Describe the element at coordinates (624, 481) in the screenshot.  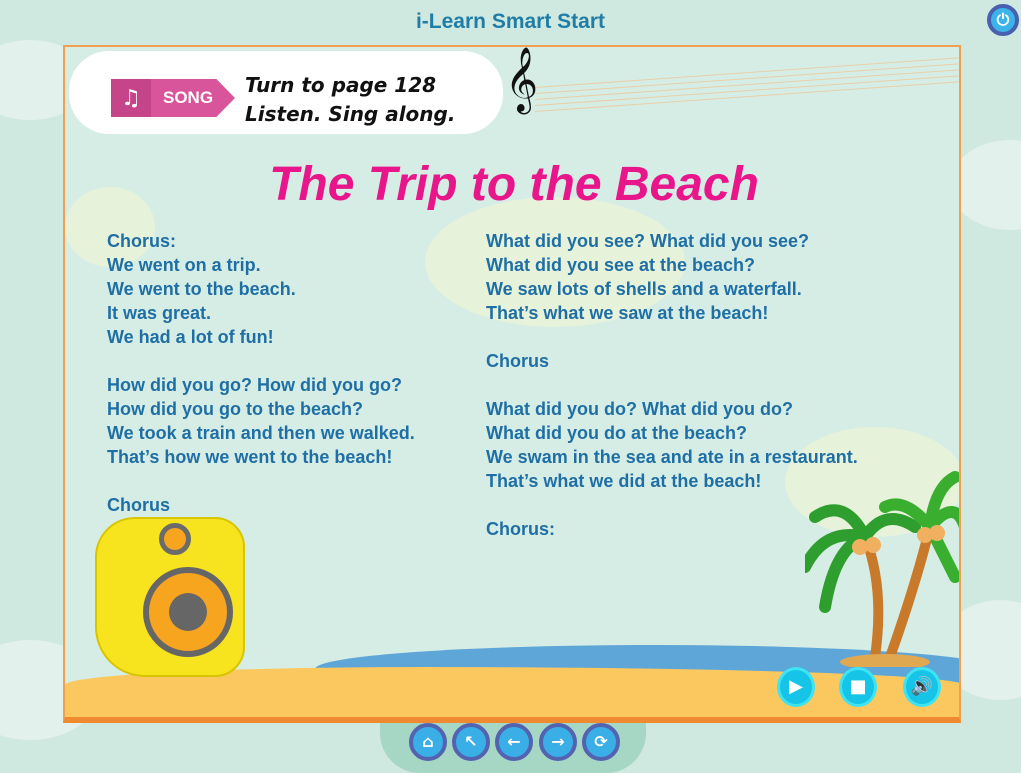
I see `lyric-line: That’s what we did at the beach!` at that location.